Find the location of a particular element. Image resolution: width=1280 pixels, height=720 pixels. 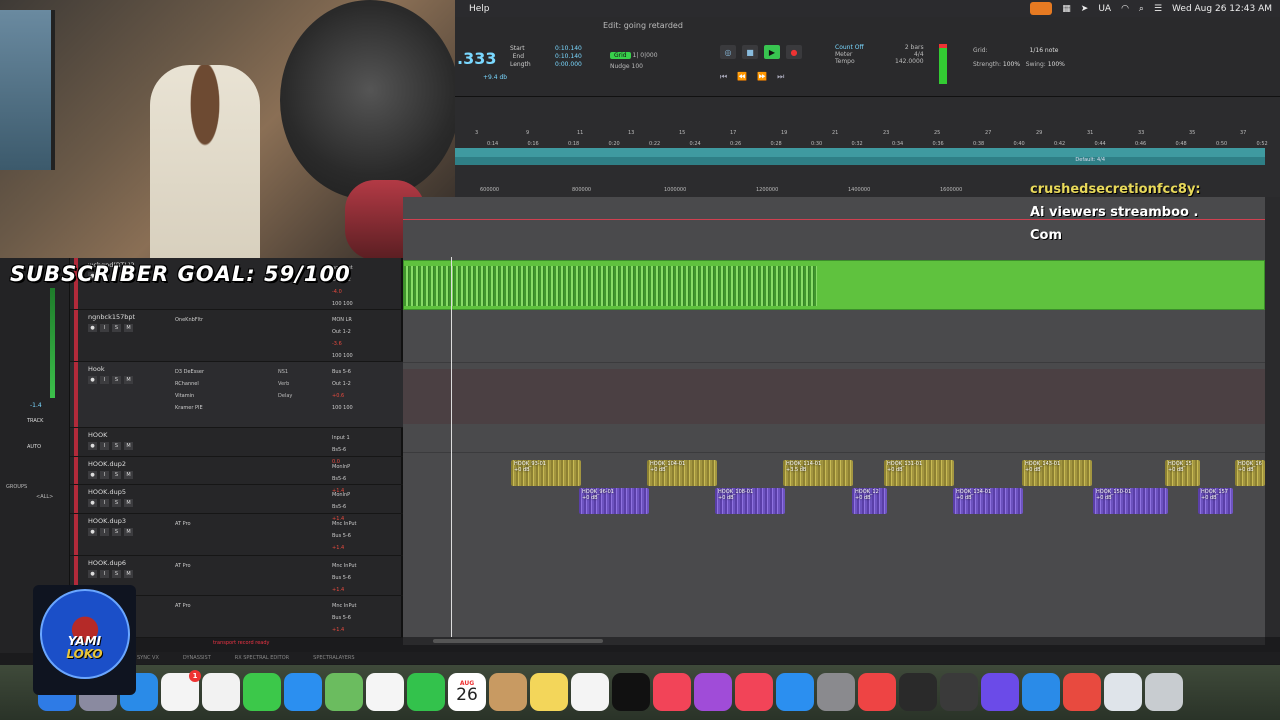

audio-clip: HOOK_96-01 +0 dB is located at coordinates (614, 501).